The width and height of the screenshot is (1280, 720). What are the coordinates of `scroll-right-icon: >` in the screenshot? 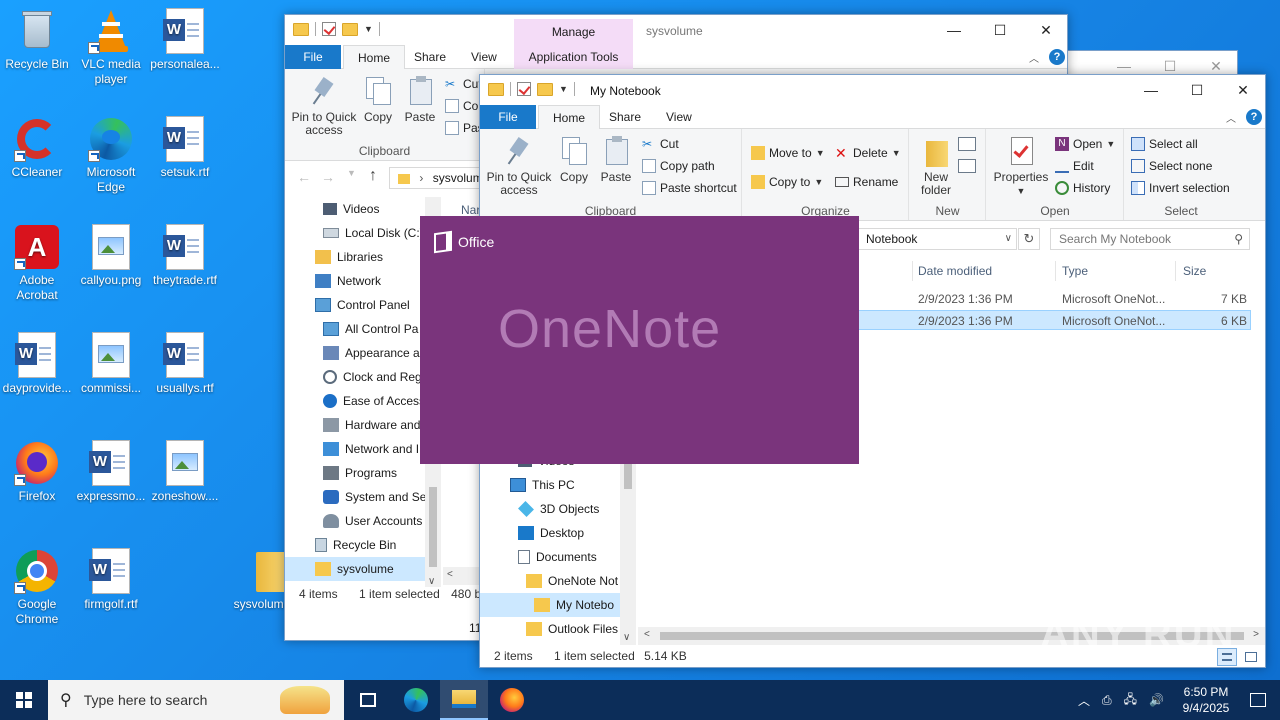 It's located at (1256, 634).